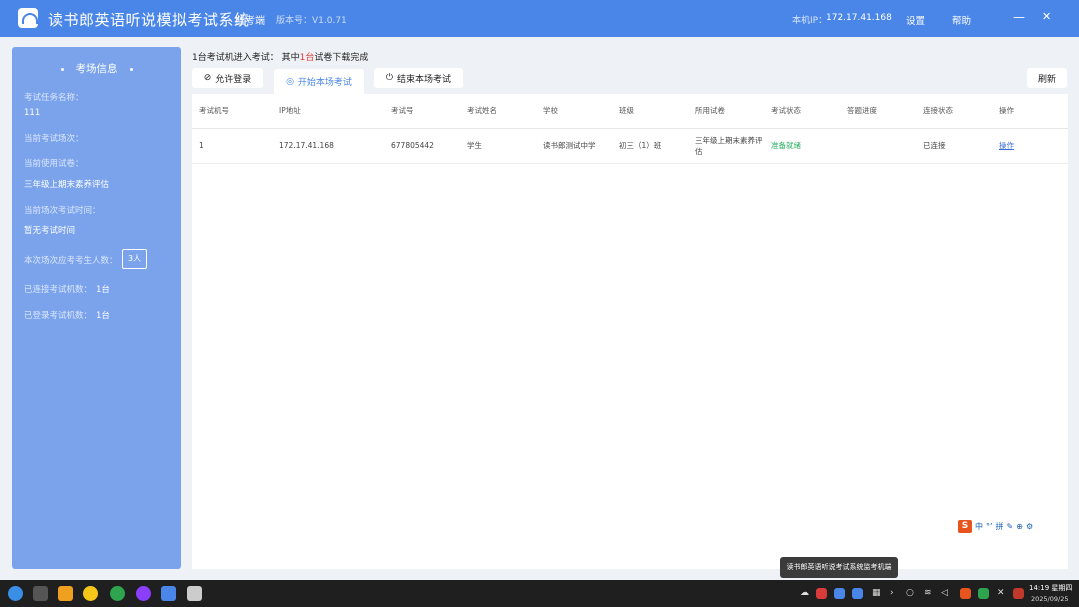 This screenshot has height=607, width=1079. I want to click on tray-app-icon, so click(821, 593).